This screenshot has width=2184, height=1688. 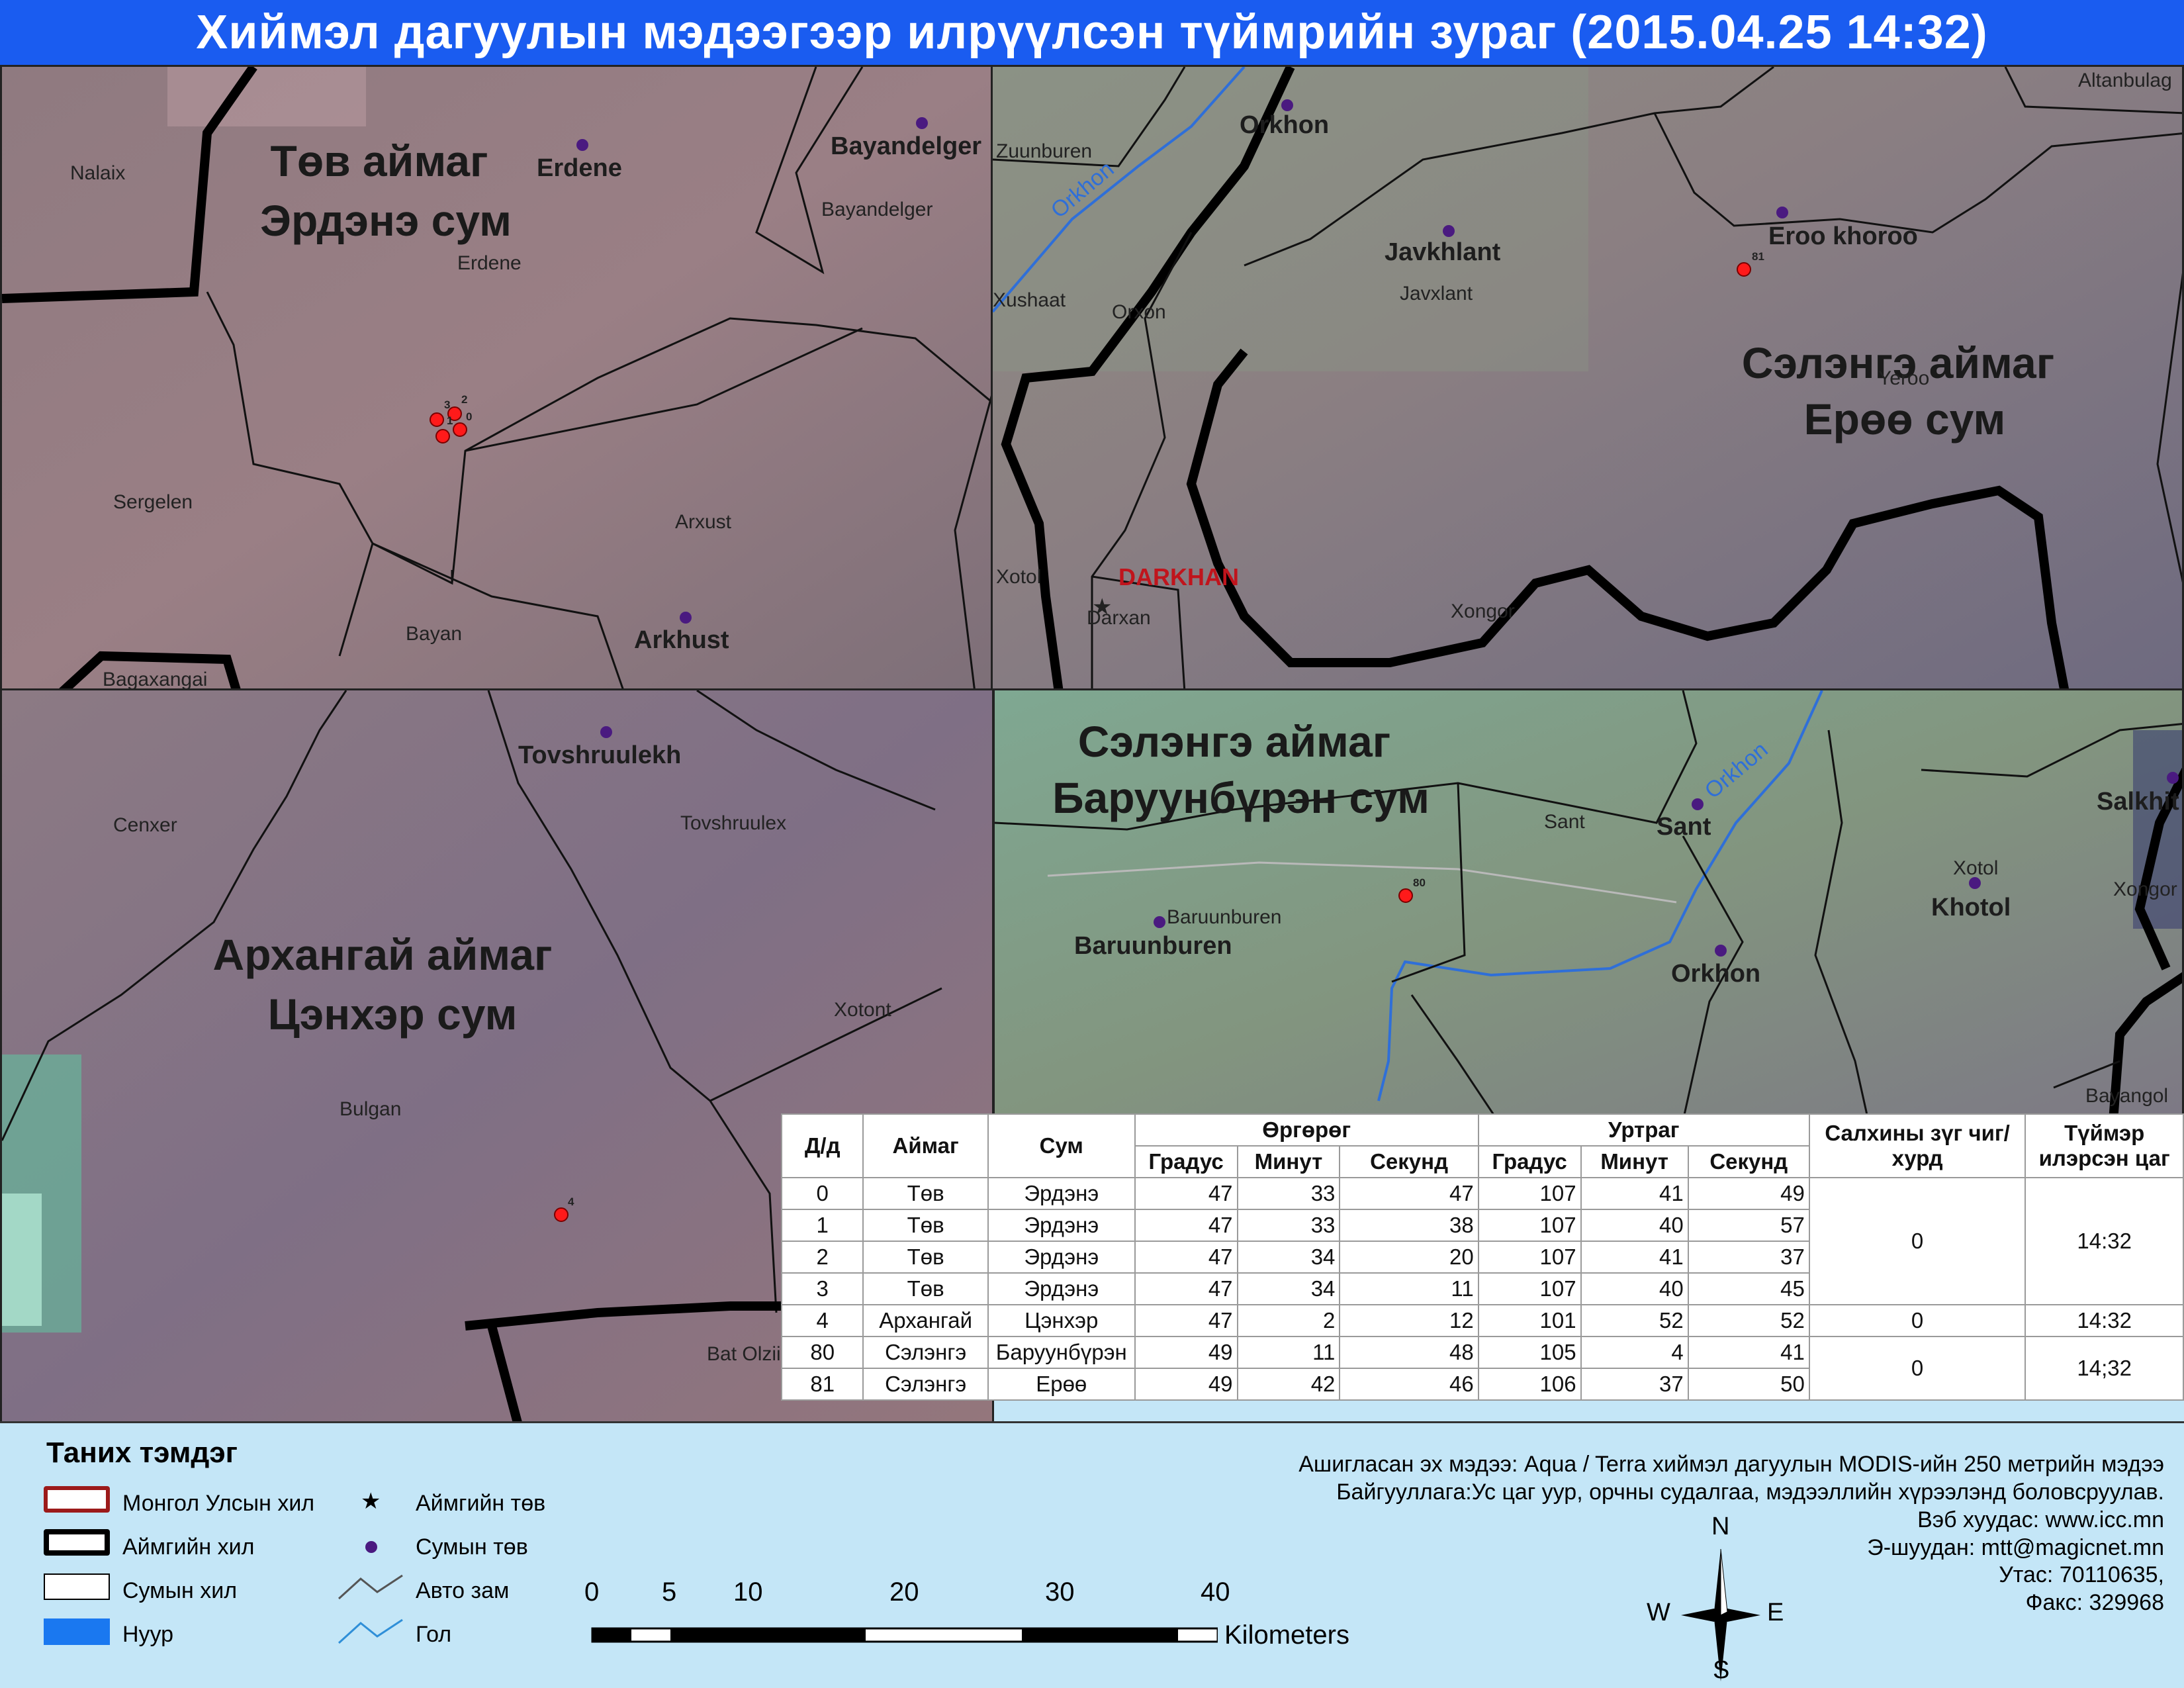 What do you see at coordinates (77, 1631) in the screenshot?
I see `lake-swatch` at bounding box center [77, 1631].